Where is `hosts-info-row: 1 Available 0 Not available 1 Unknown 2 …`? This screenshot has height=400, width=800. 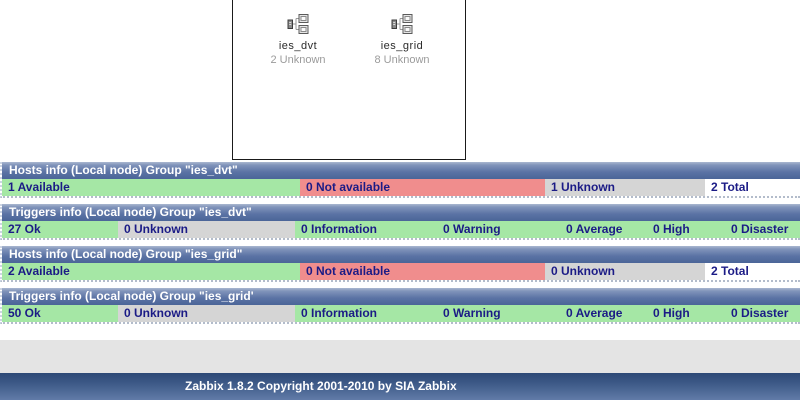
hosts-info-row: 1 Available 0 Not available 1 Unknown 2 … is located at coordinates (401, 187).